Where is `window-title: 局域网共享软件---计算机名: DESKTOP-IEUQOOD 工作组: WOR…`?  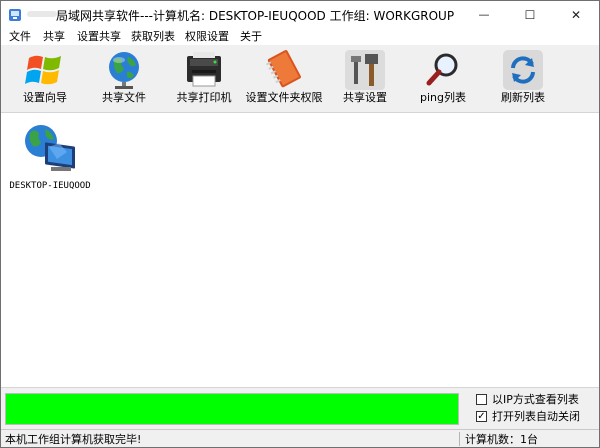 window-title: 局域网共享软件---计算机名: DESKTOP-IEUQOOD 工作组: WOR… is located at coordinates (255, 16).